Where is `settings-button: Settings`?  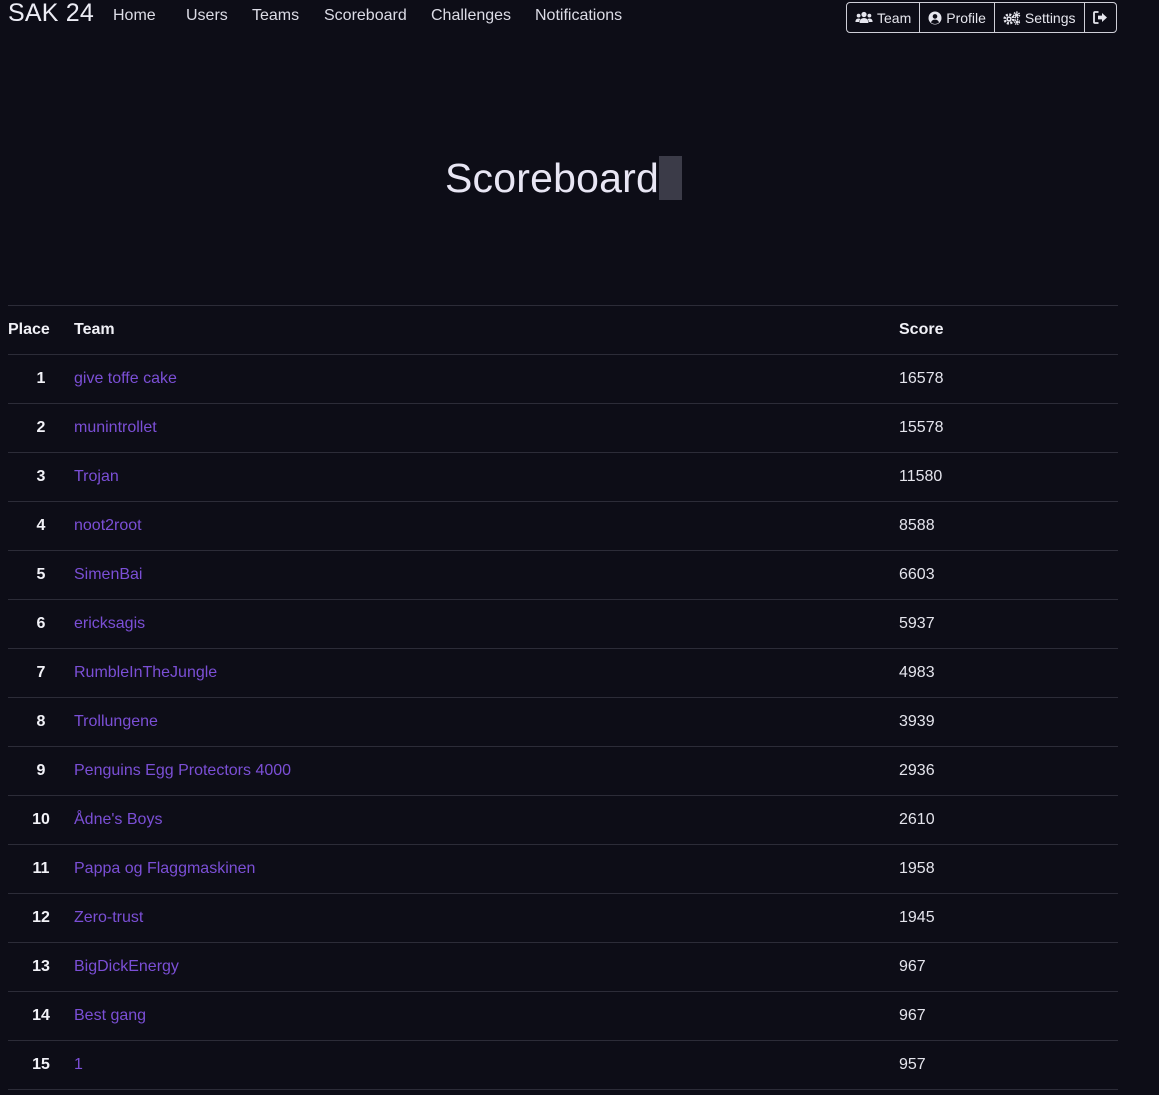
settings-button: Settings is located at coordinates (1040, 17).